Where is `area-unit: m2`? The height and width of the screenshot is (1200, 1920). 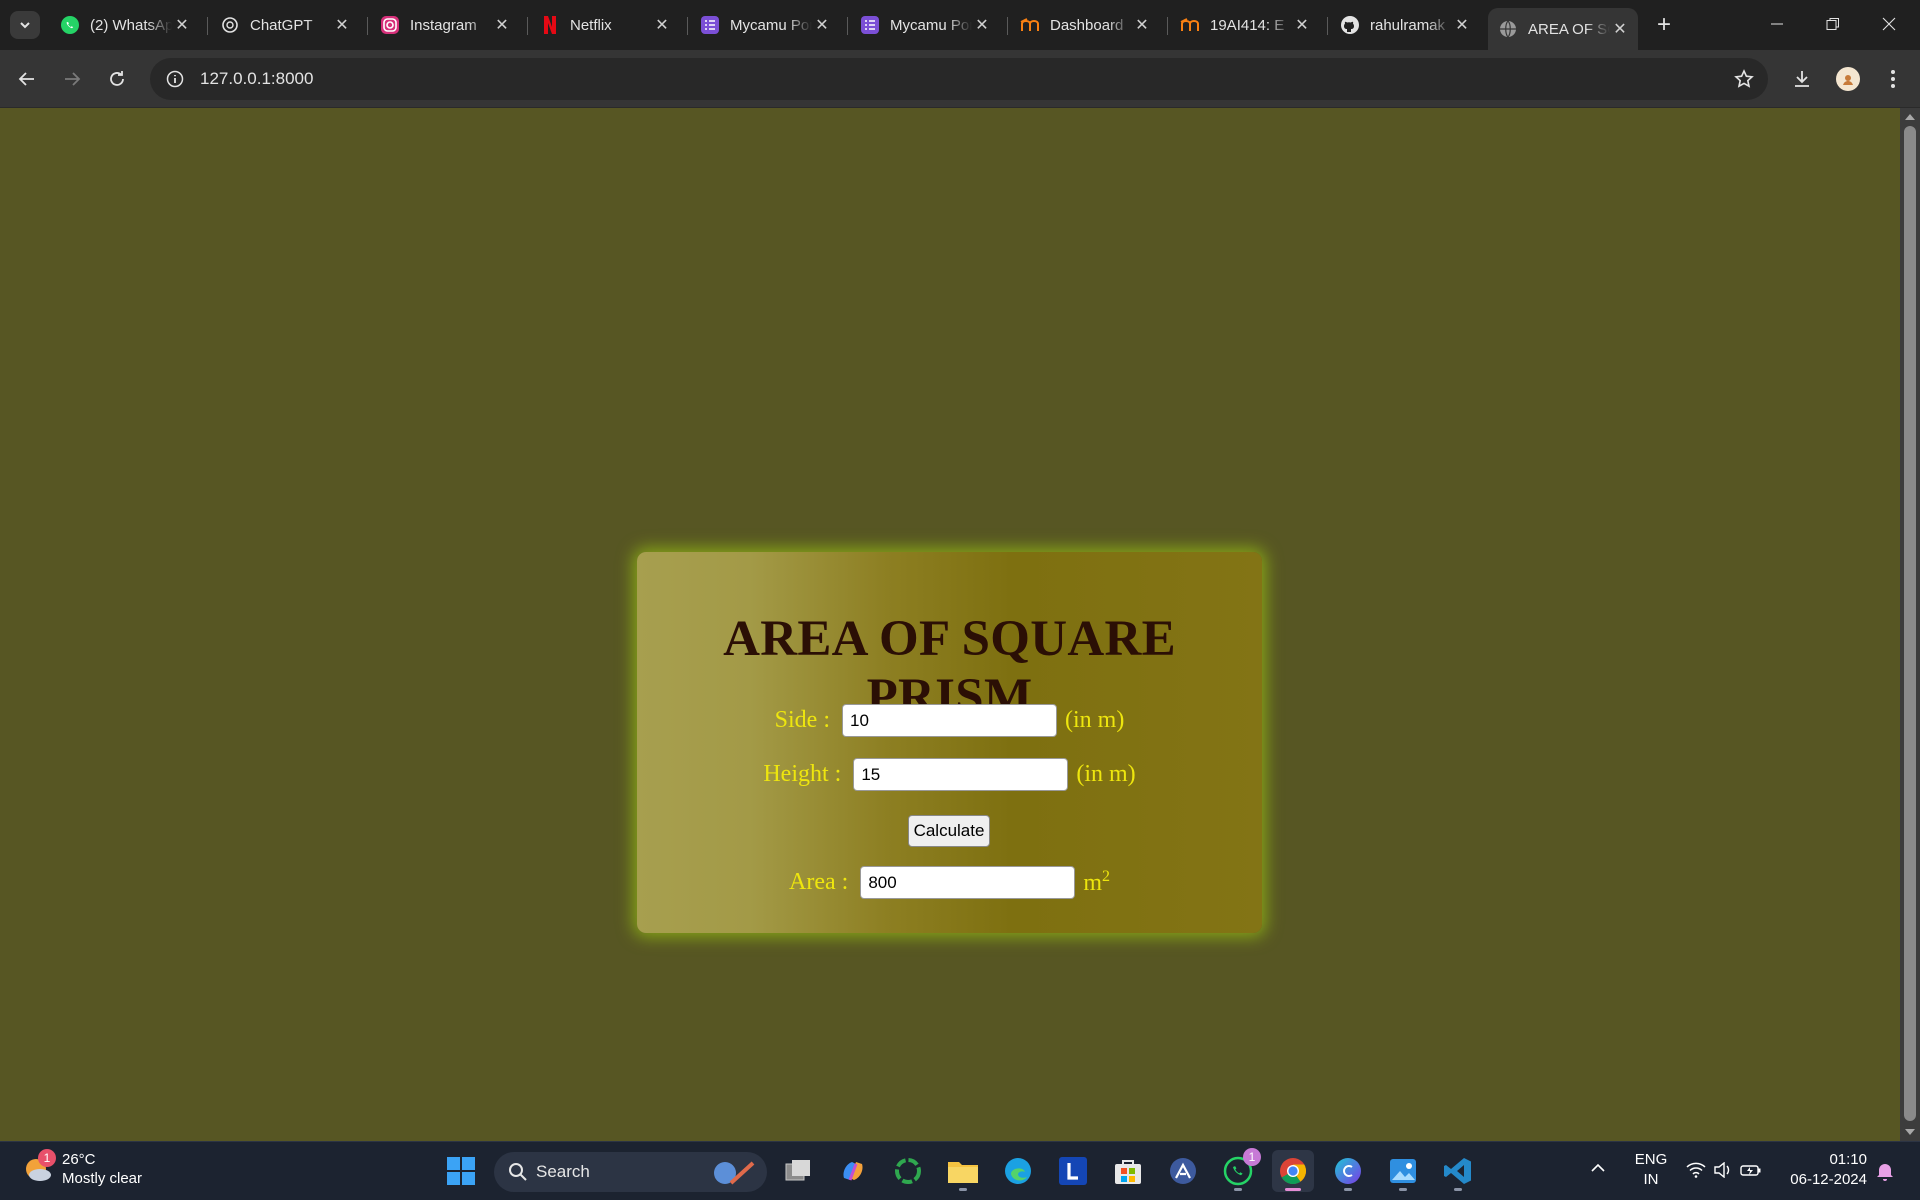
area-unit: m2 is located at coordinates (1096, 882).